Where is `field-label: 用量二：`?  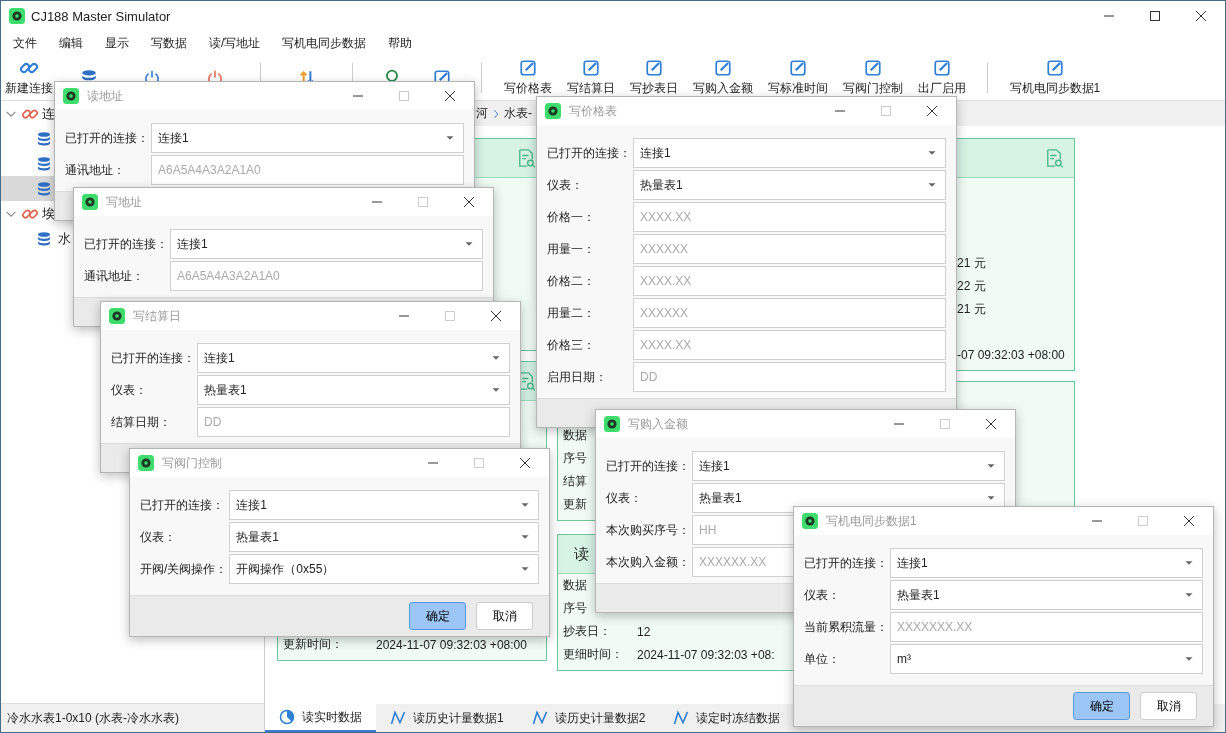 field-label: 用量二： is located at coordinates (571, 313).